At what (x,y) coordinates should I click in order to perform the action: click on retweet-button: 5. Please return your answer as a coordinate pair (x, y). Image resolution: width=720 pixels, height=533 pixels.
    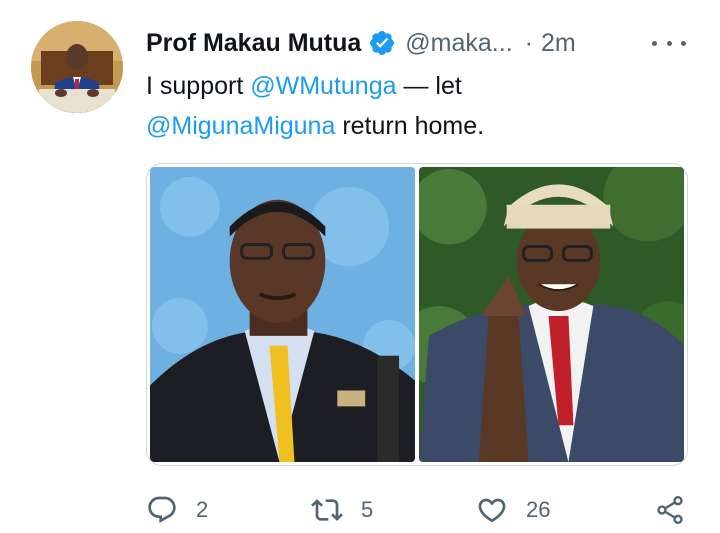
    Looking at the image, I should click on (342, 510).